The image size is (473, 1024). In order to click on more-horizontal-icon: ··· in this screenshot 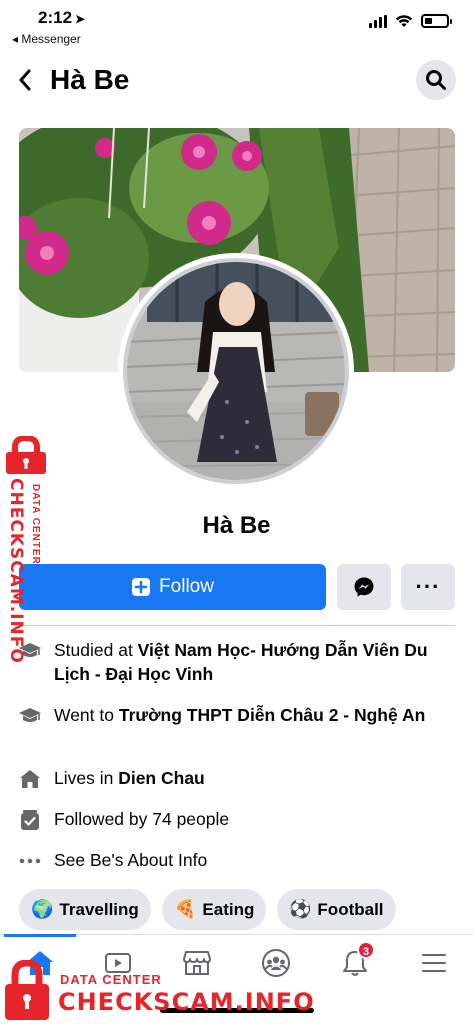, I will do `click(428, 586)`.